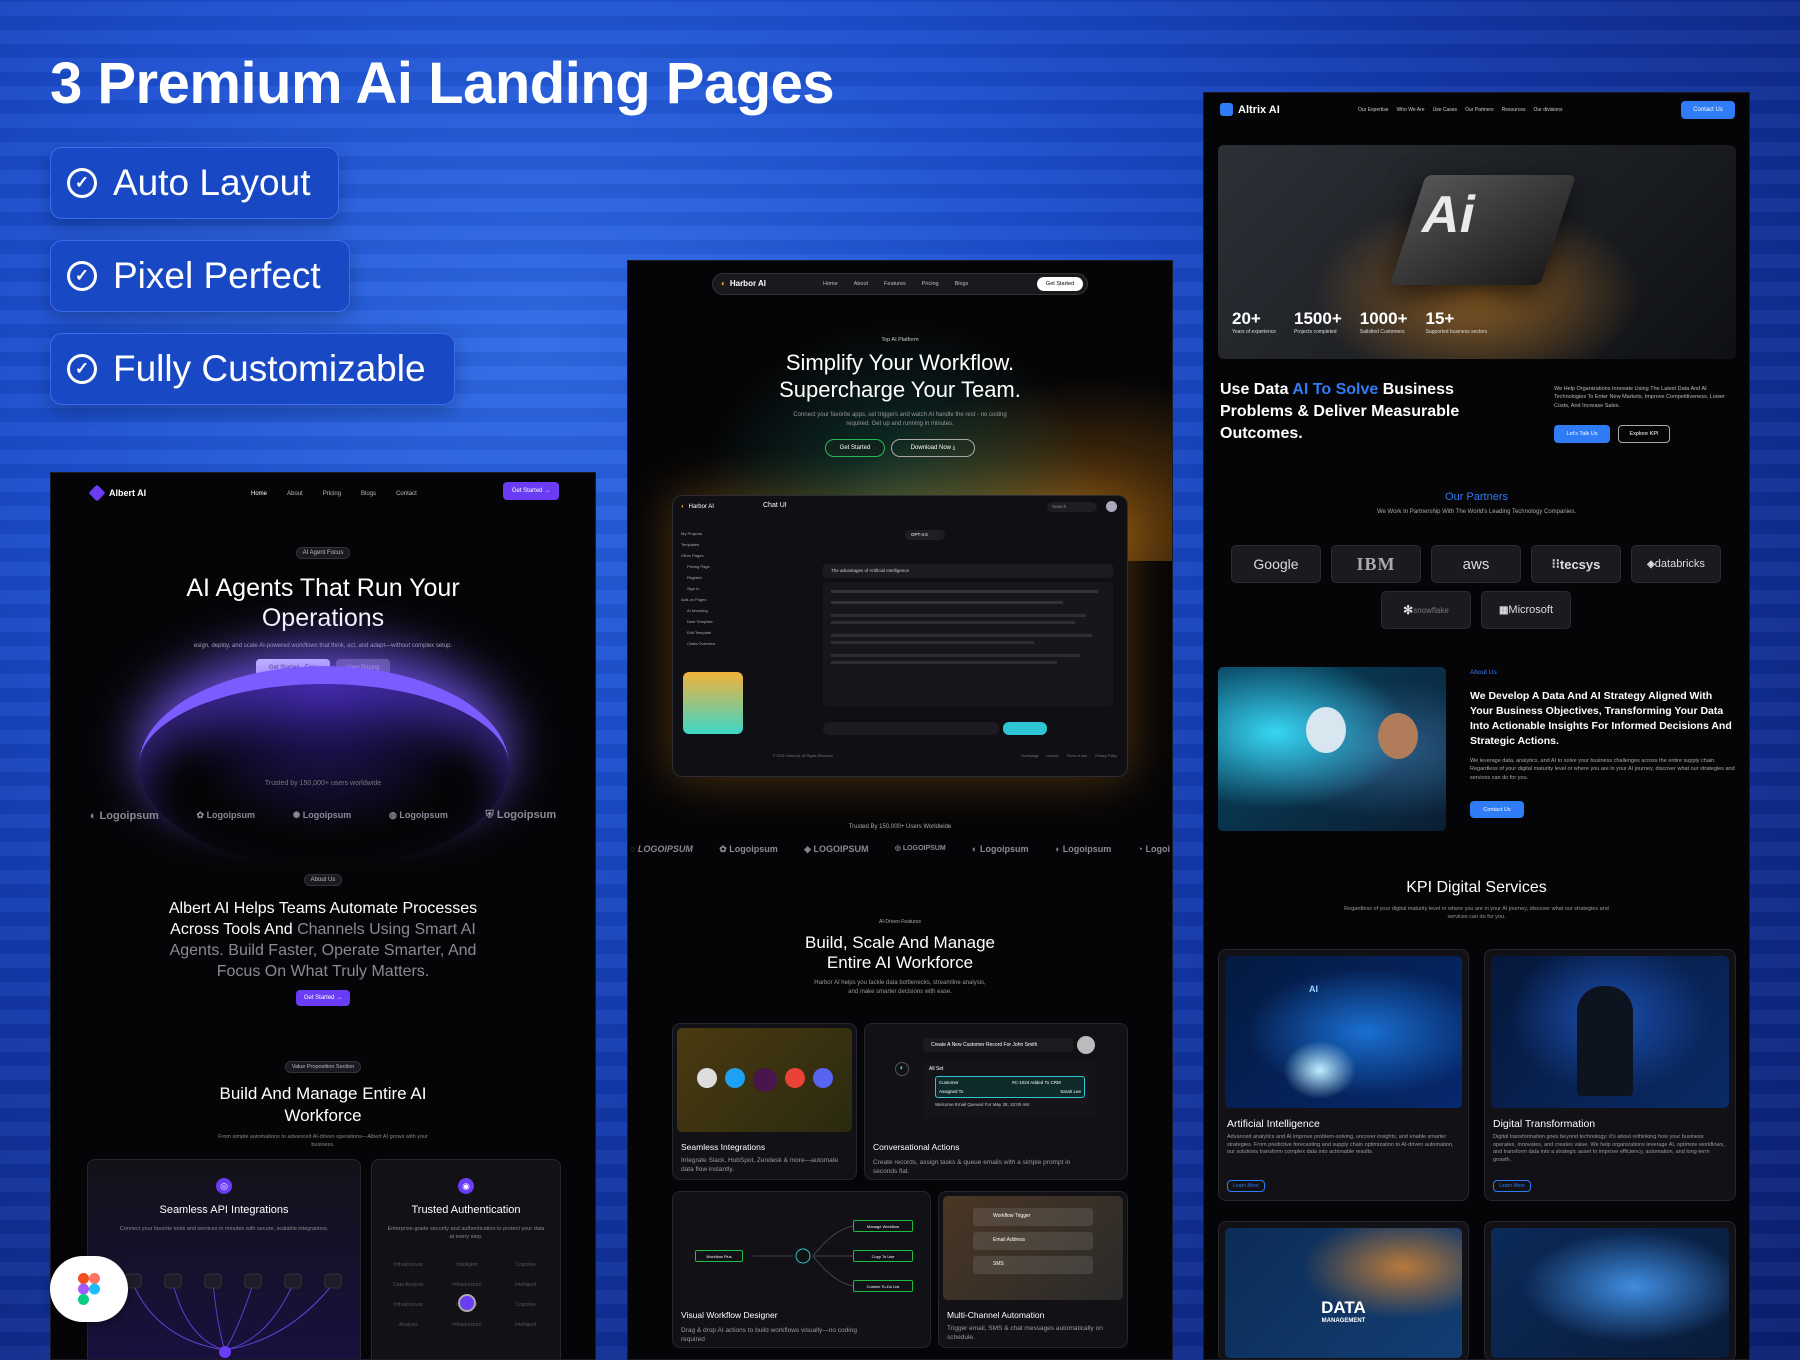  Describe the element at coordinates (713, 555) in the screenshot. I see `sidebar-item: Other Pages` at that location.